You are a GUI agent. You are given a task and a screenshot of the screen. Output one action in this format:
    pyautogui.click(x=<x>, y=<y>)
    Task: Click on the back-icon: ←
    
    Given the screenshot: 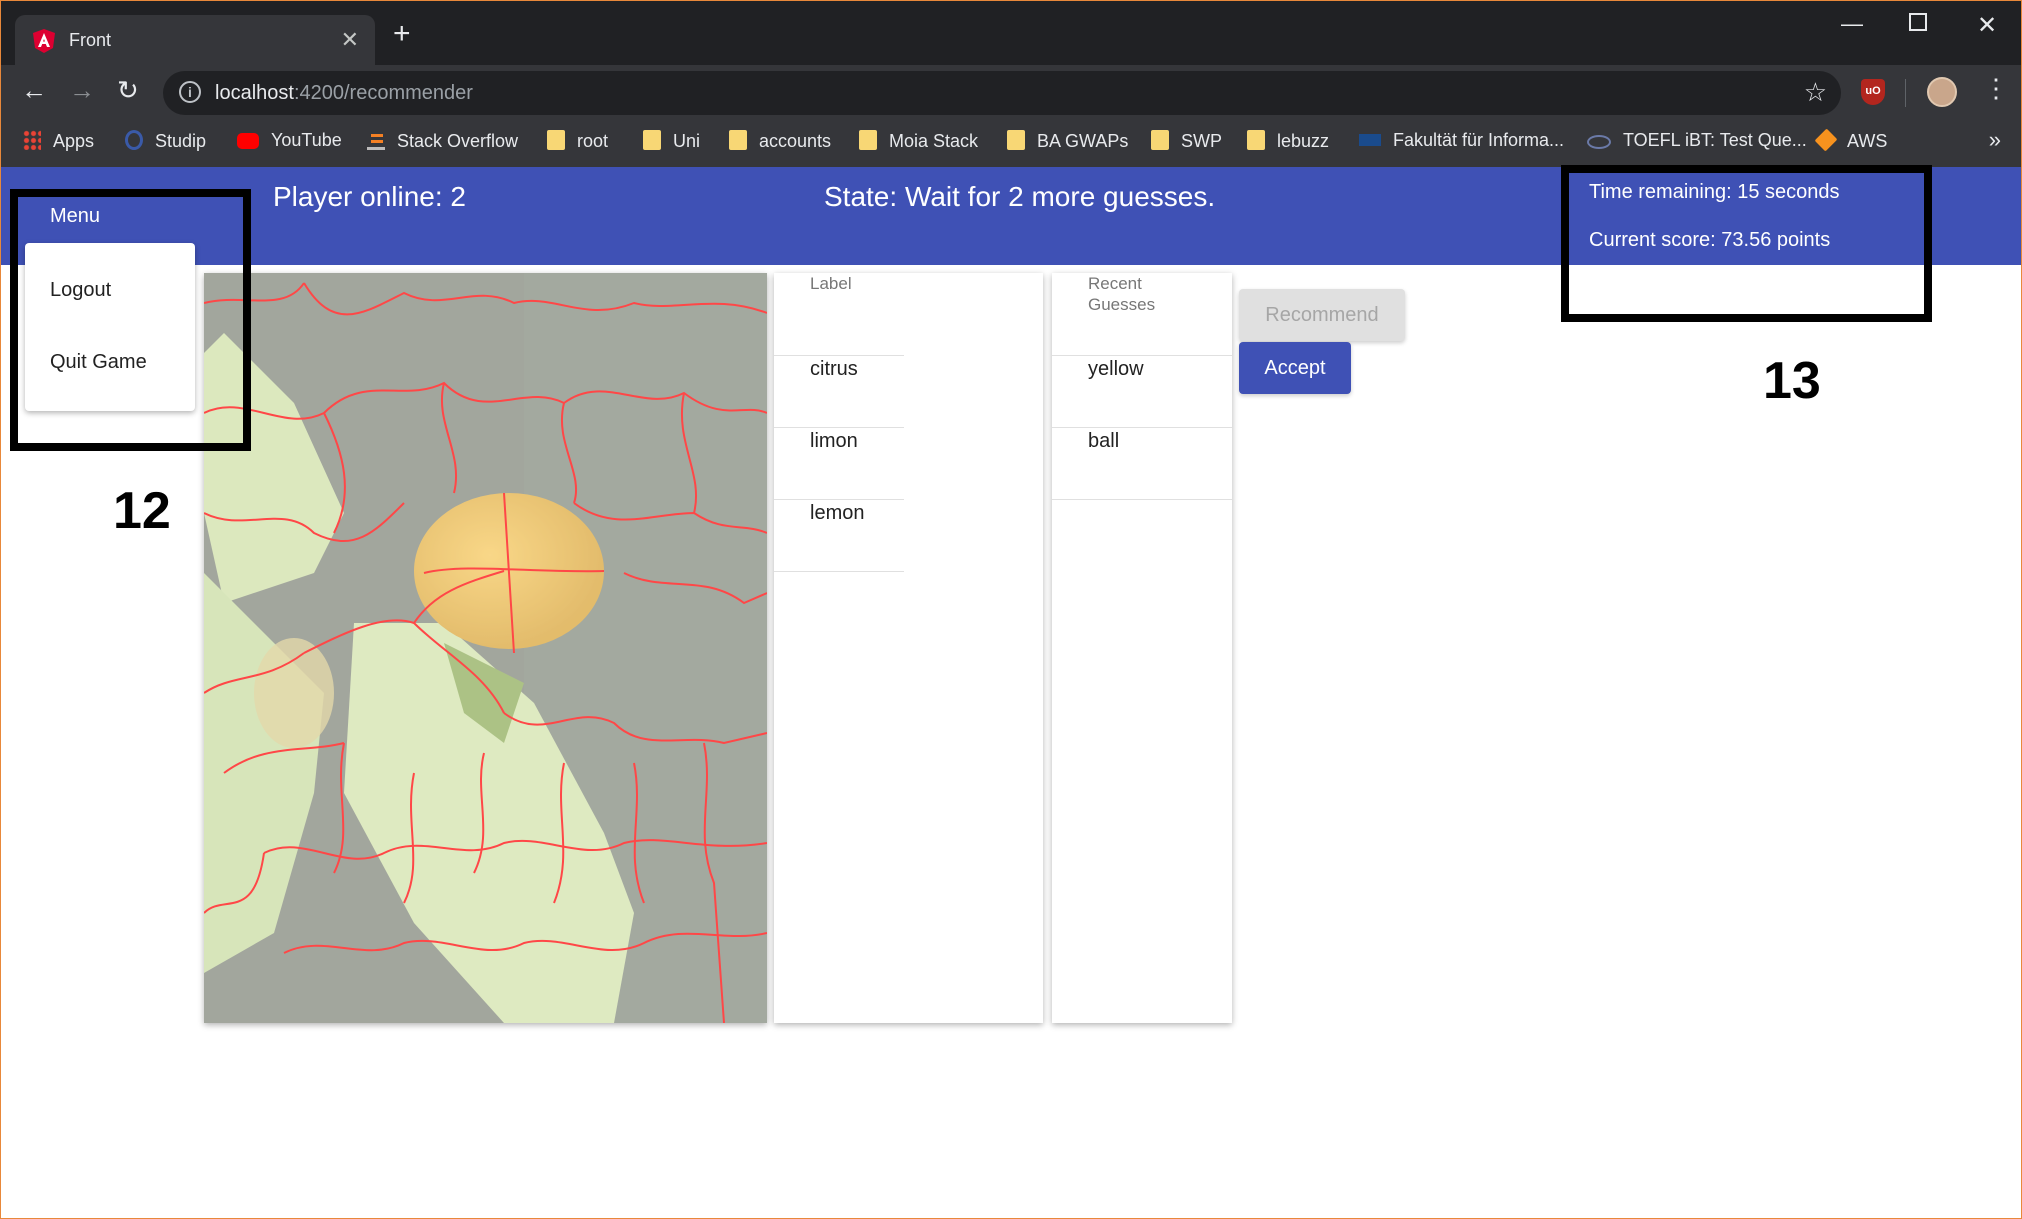 What is the action you would take?
    pyautogui.click(x=34, y=90)
    